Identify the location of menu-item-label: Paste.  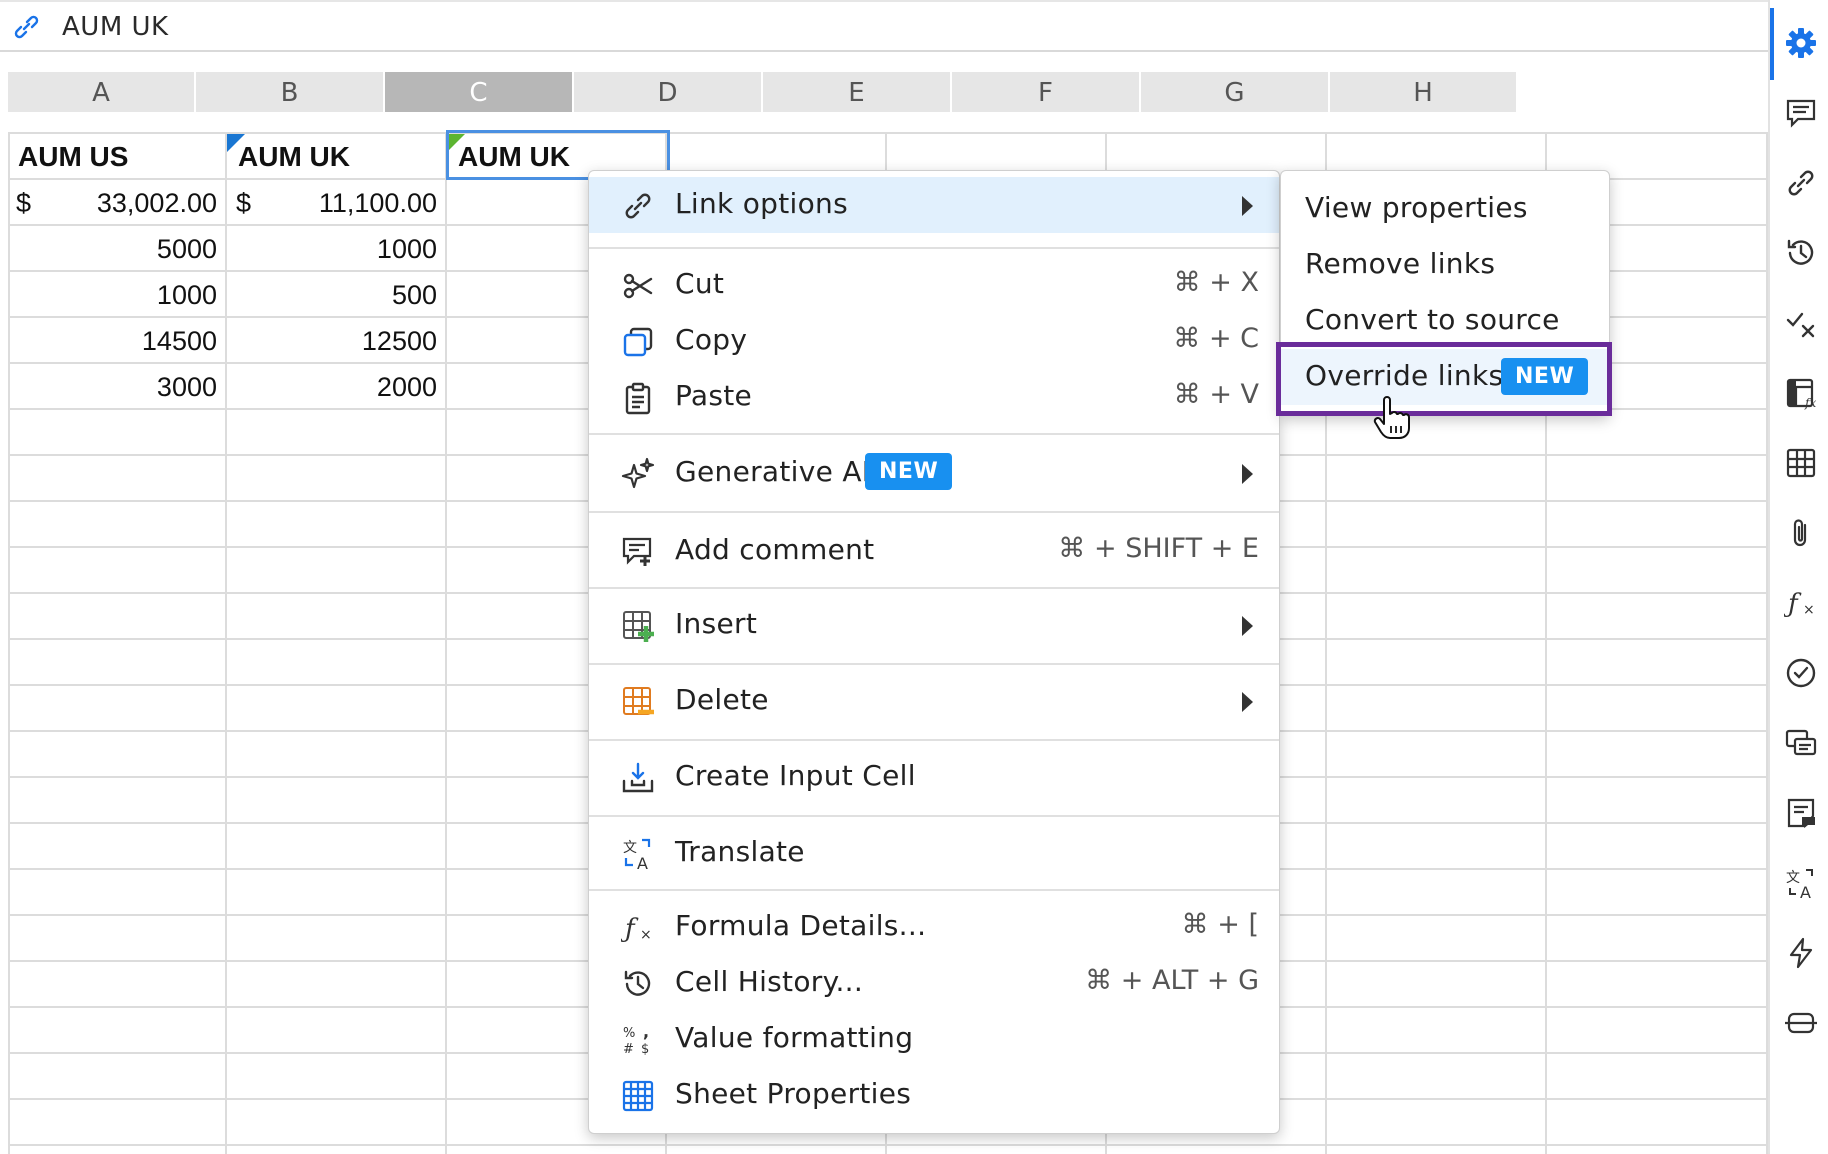
(714, 395).